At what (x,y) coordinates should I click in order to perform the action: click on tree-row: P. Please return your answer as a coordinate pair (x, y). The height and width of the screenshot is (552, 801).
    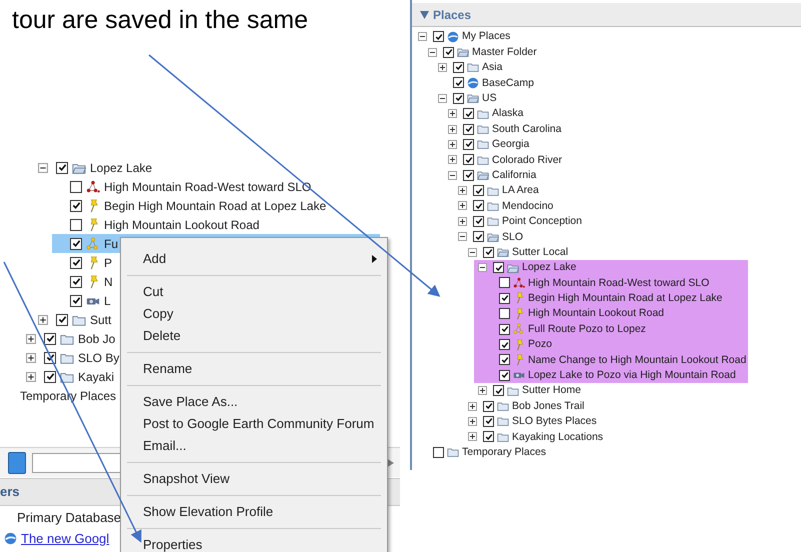
    Looking at the image, I should click on (82, 262).